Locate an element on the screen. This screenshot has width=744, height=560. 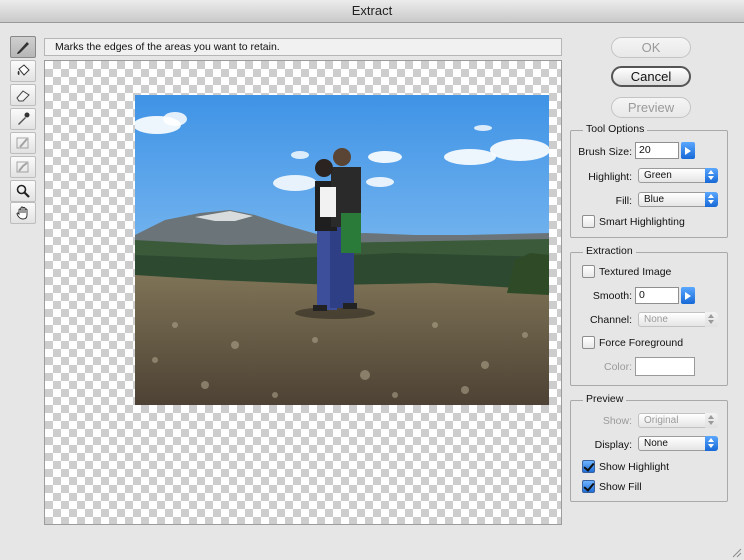
highlight-select: Green is located at coordinates (678, 175).